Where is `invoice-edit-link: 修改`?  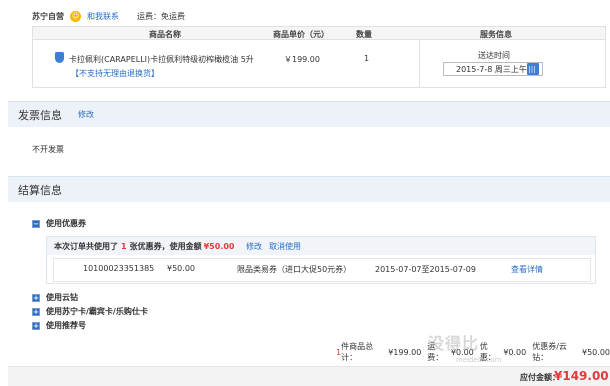 invoice-edit-link: 修改 is located at coordinates (86, 114).